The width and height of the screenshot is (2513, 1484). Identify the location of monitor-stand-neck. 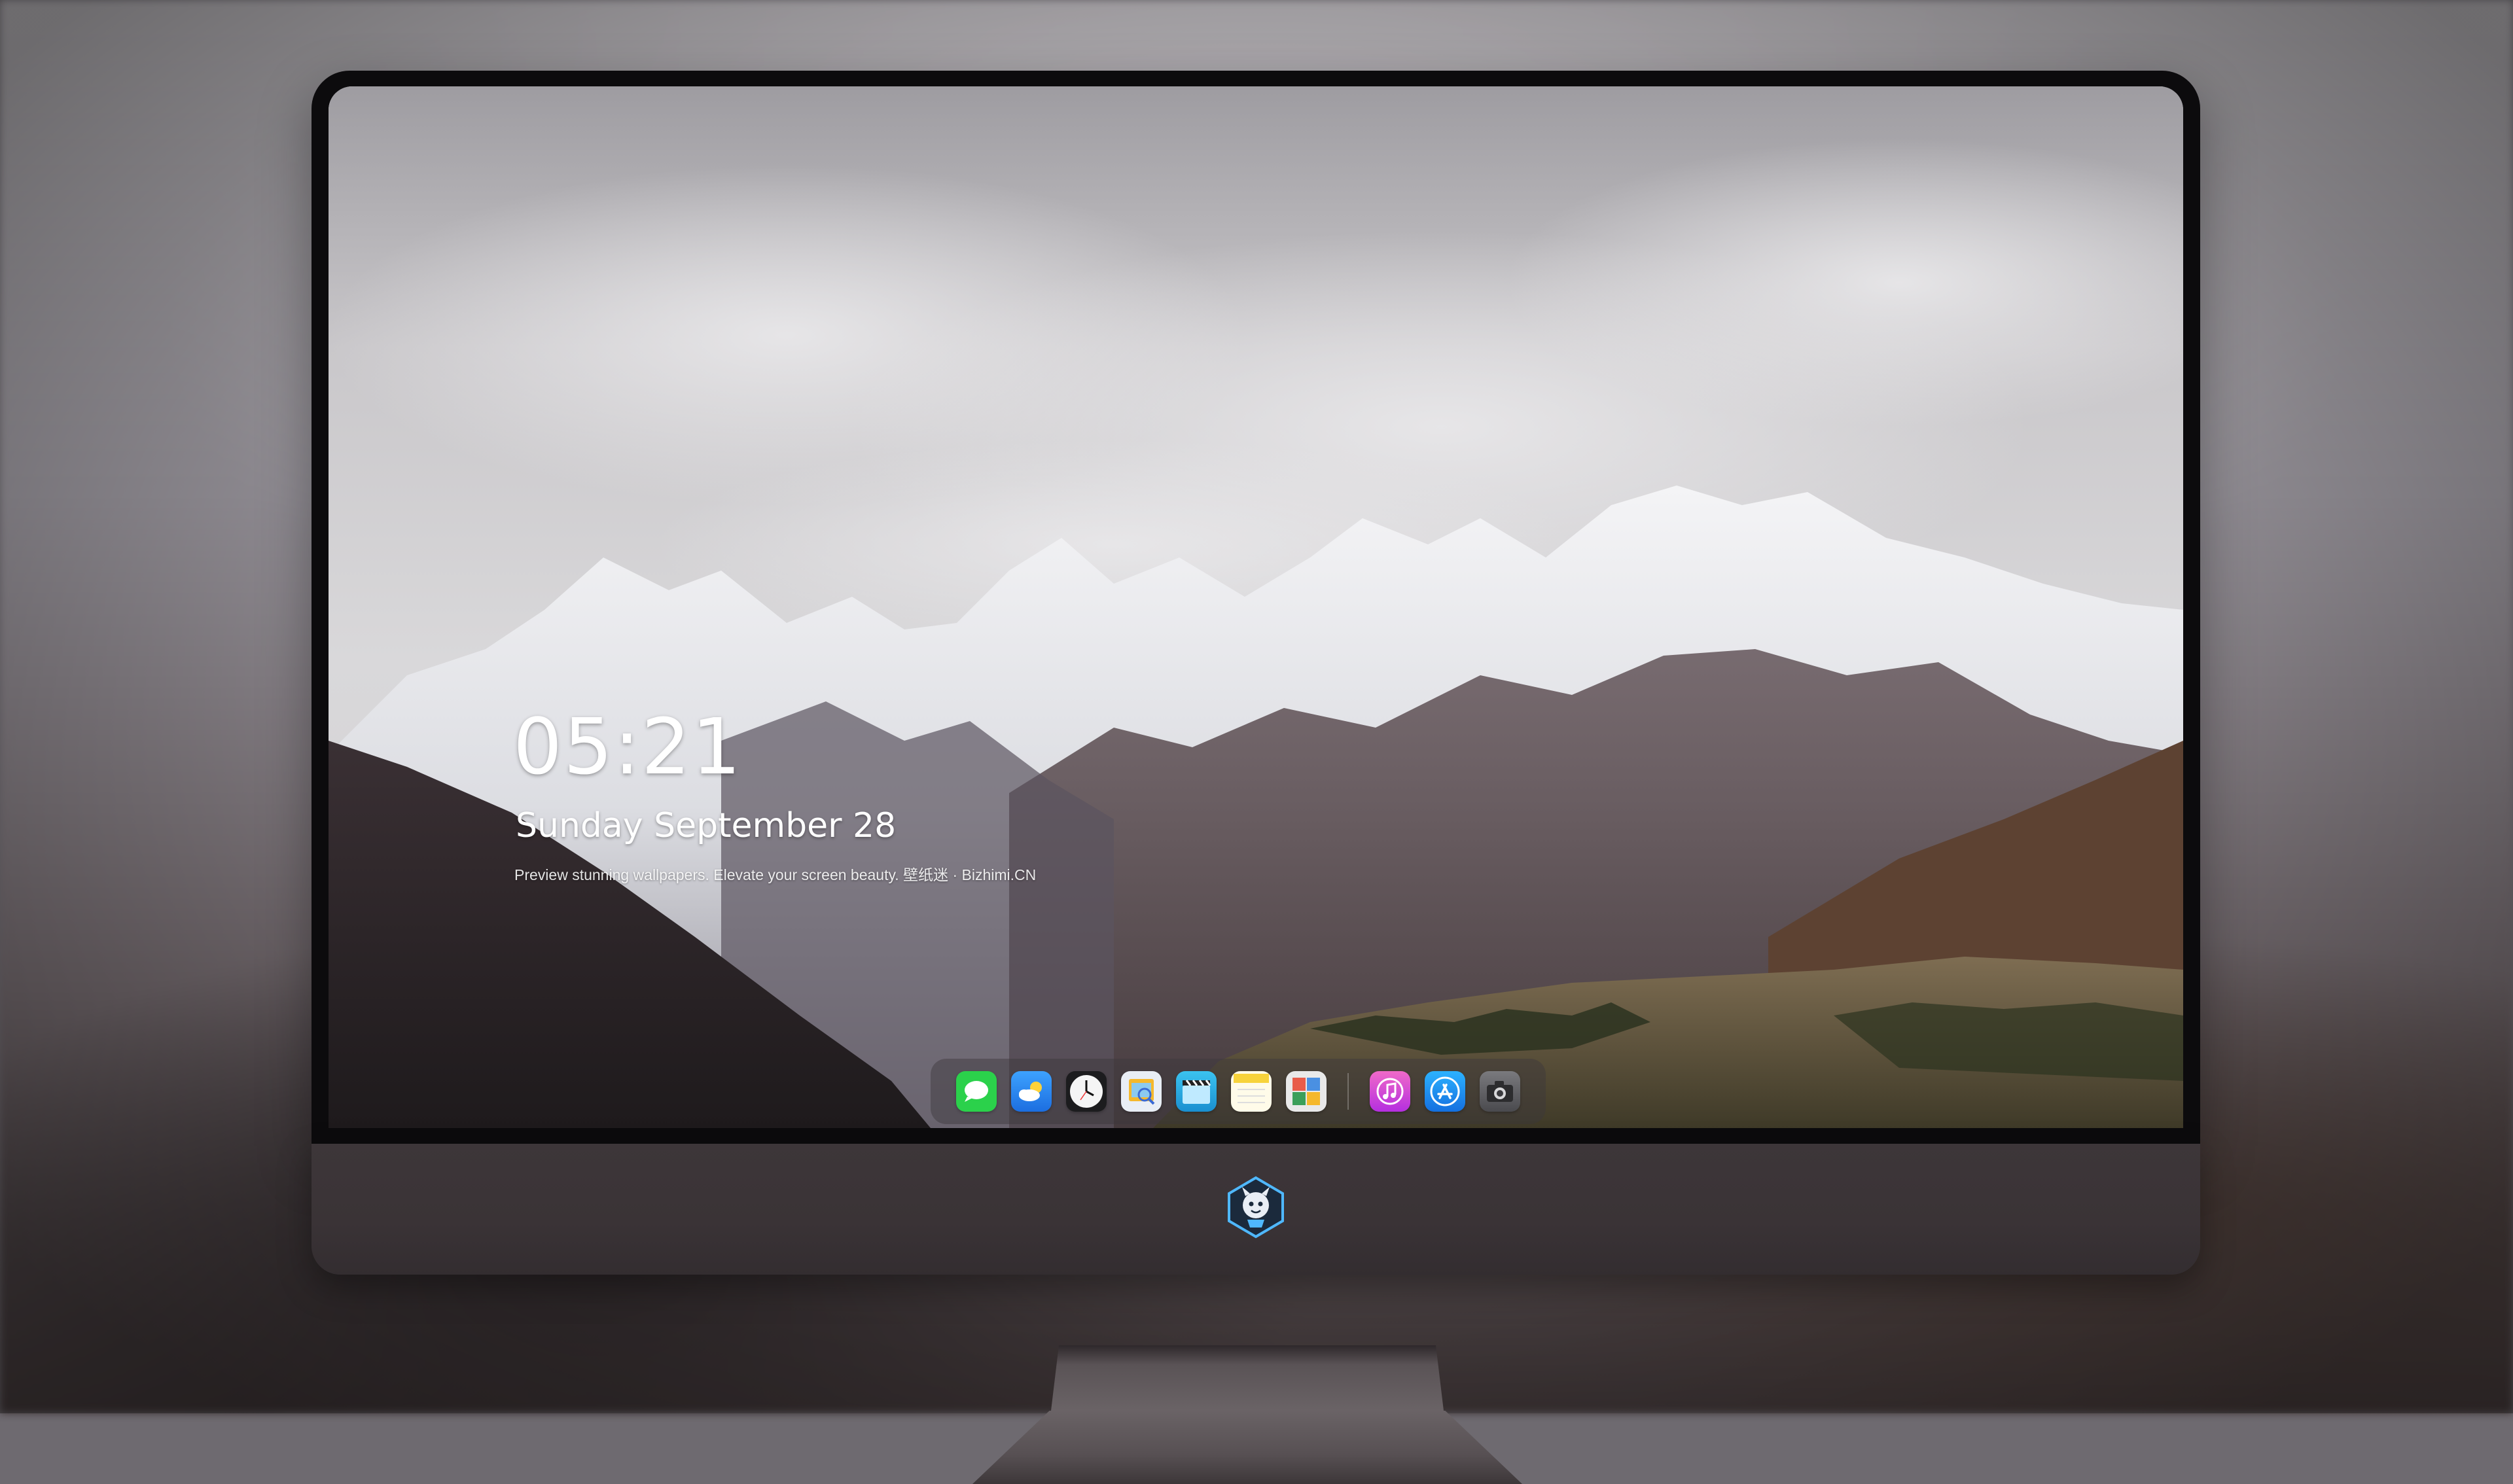
(1247, 1378).